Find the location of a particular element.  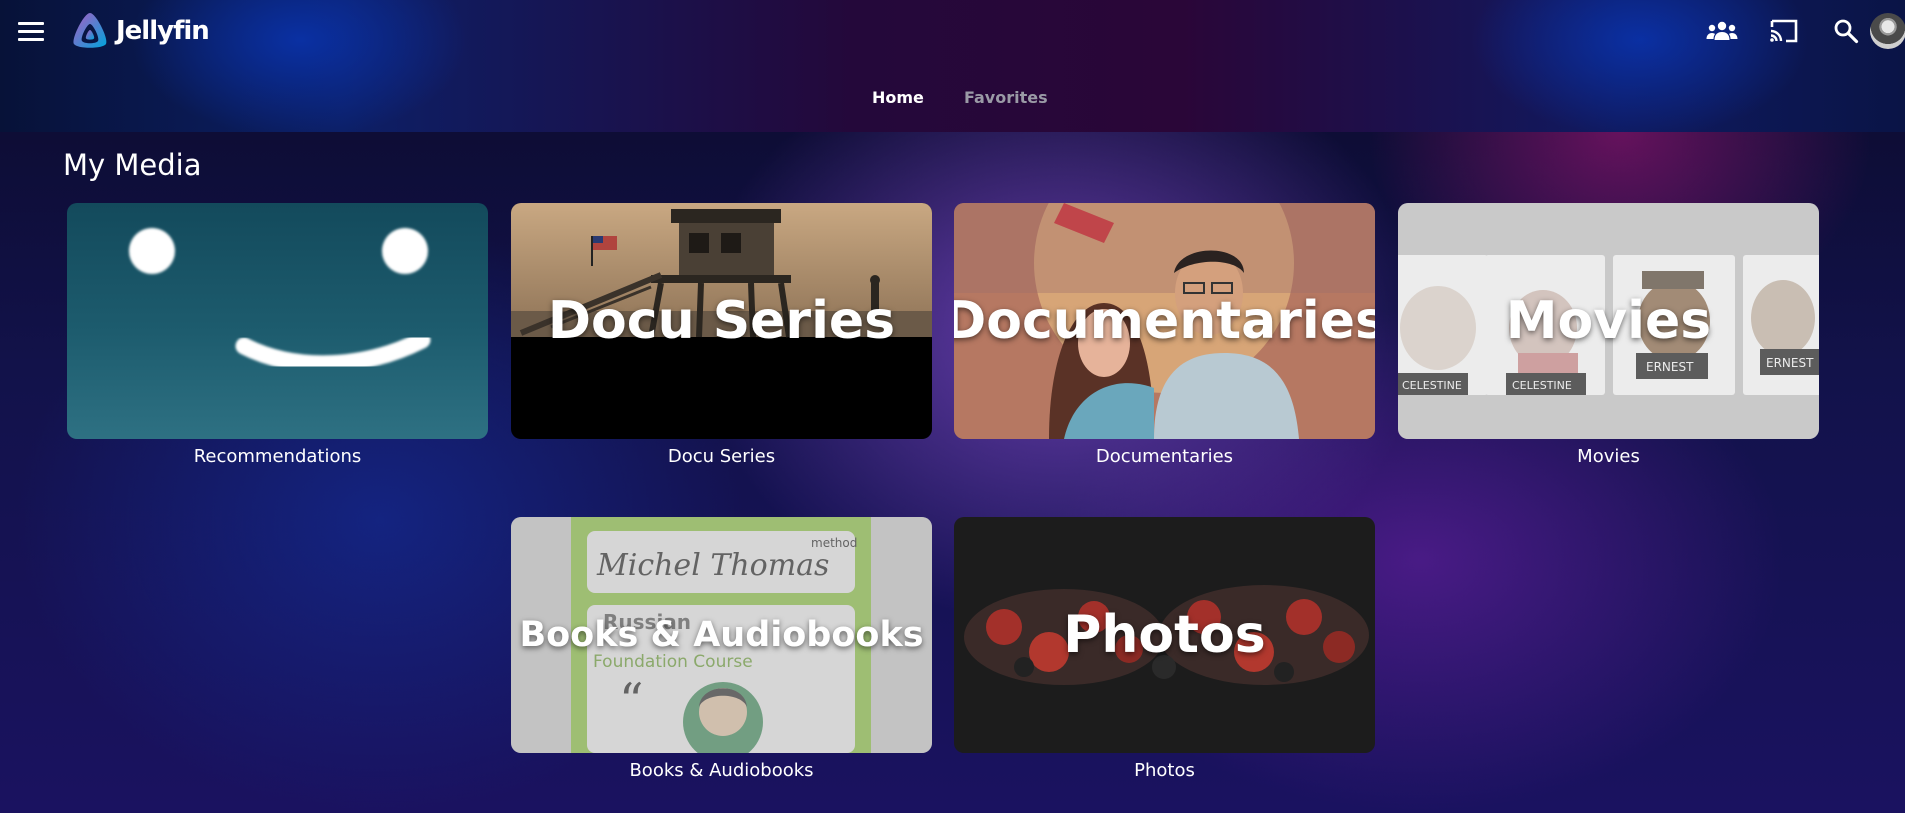

library-label: Recommendations is located at coordinates (277, 456).